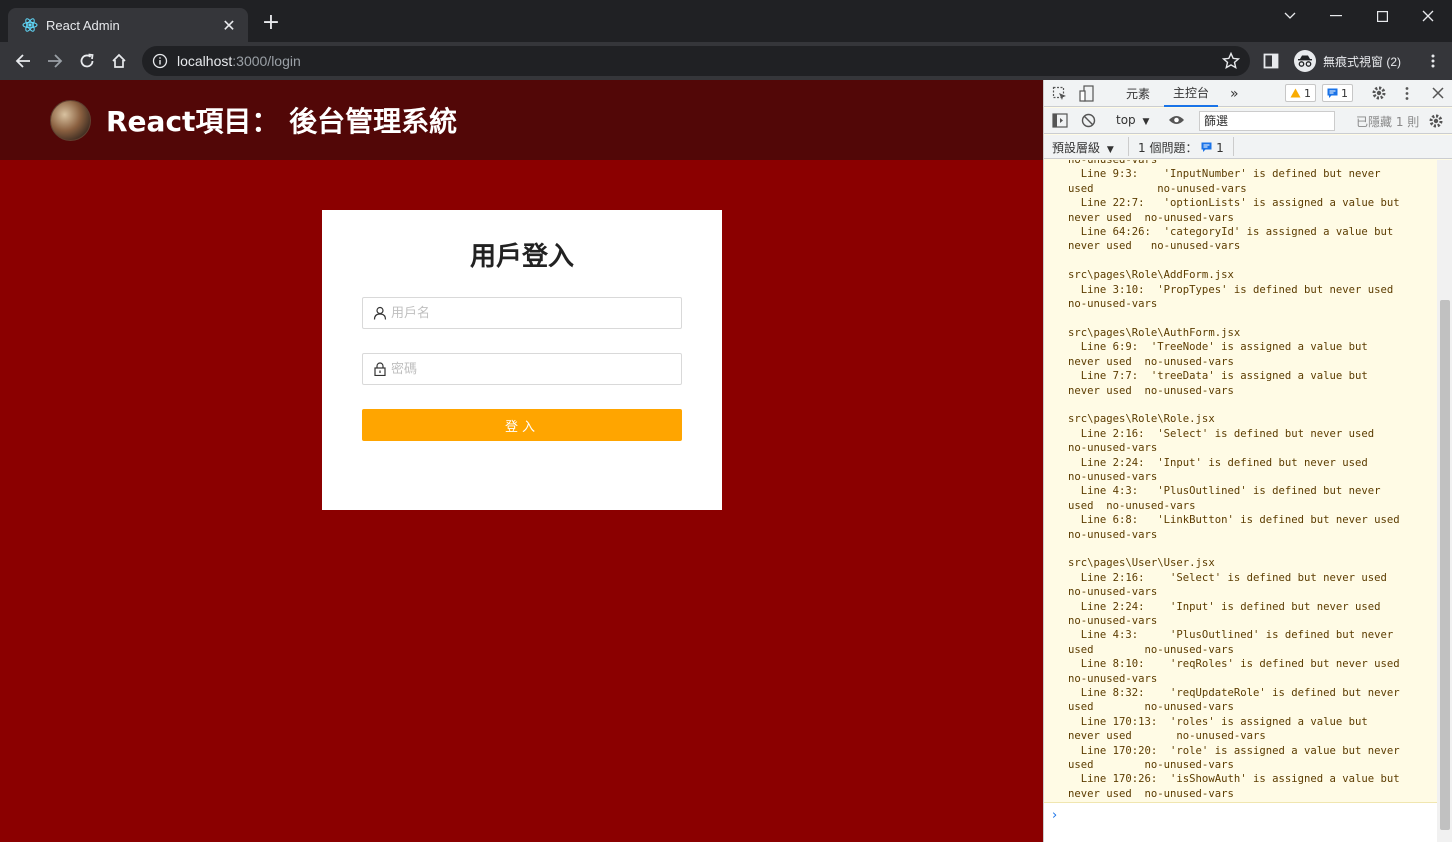 Image resolution: width=1452 pixels, height=842 pixels. Describe the element at coordinates (23, 61) in the screenshot. I see `back-icon` at that location.